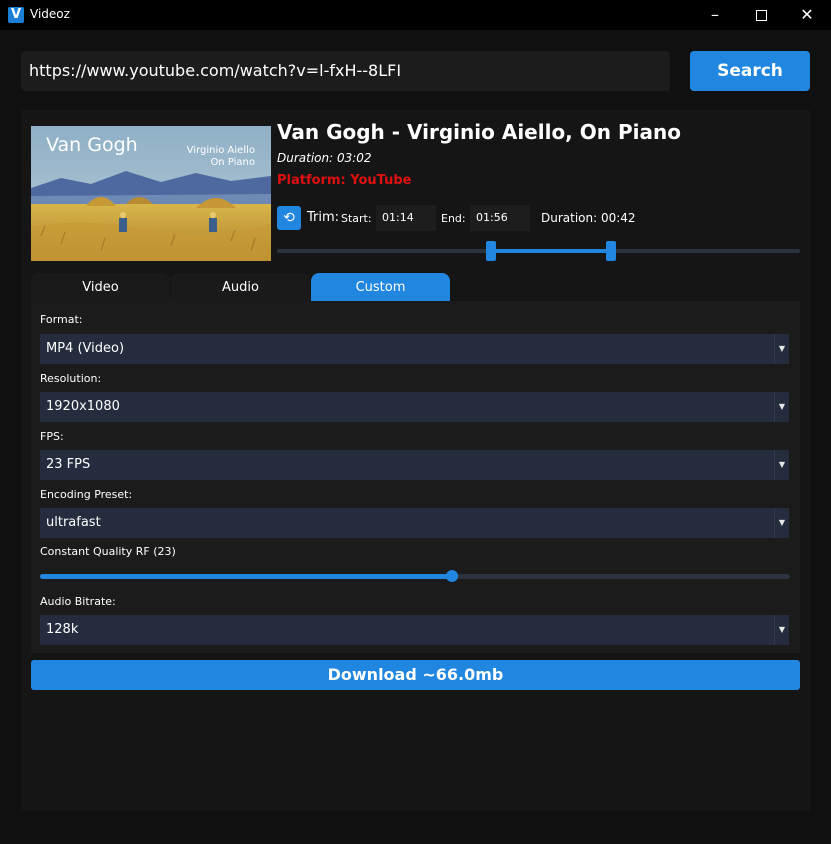 This screenshot has width=831, height=844. I want to click on preset-label: Encoding Preset:, so click(86, 494).